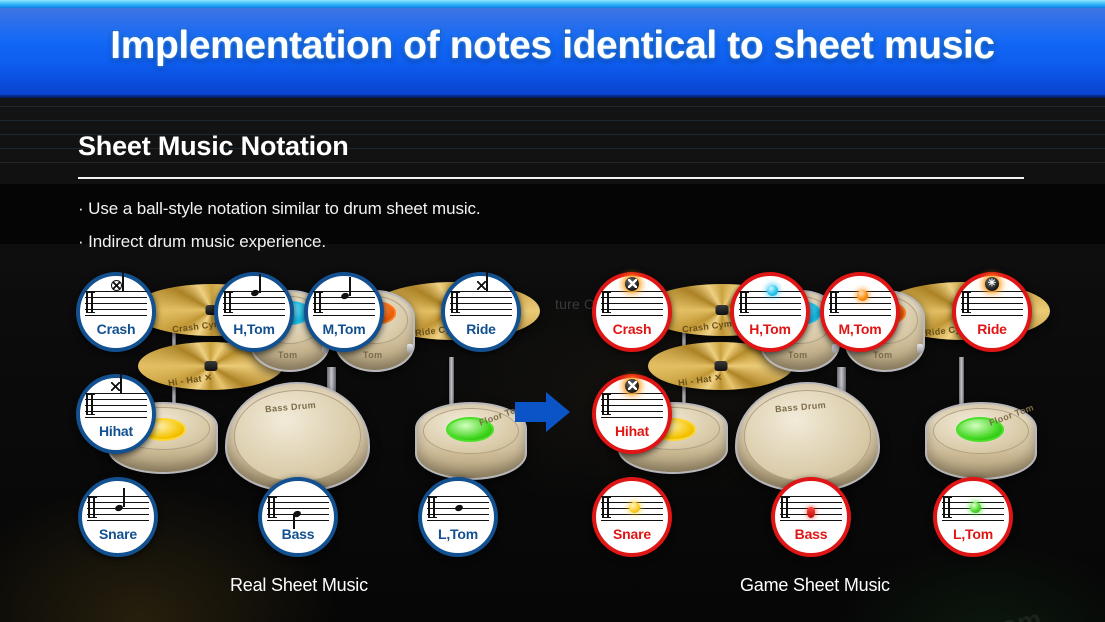 The height and width of the screenshot is (622, 1105). What do you see at coordinates (975, 507) in the screenshot?
I see `ltom-ball-icon` at bounding box center [975, 507].